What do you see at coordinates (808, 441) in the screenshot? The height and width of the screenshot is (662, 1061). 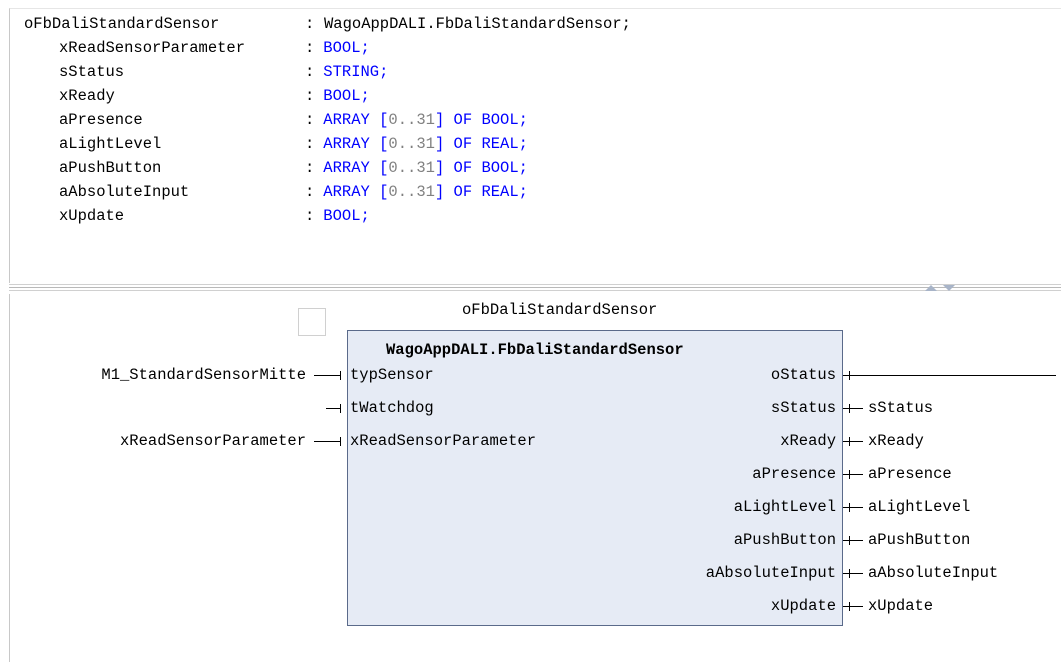 I see `fb-output-pin: xReady` at bounding box center [808, 441].